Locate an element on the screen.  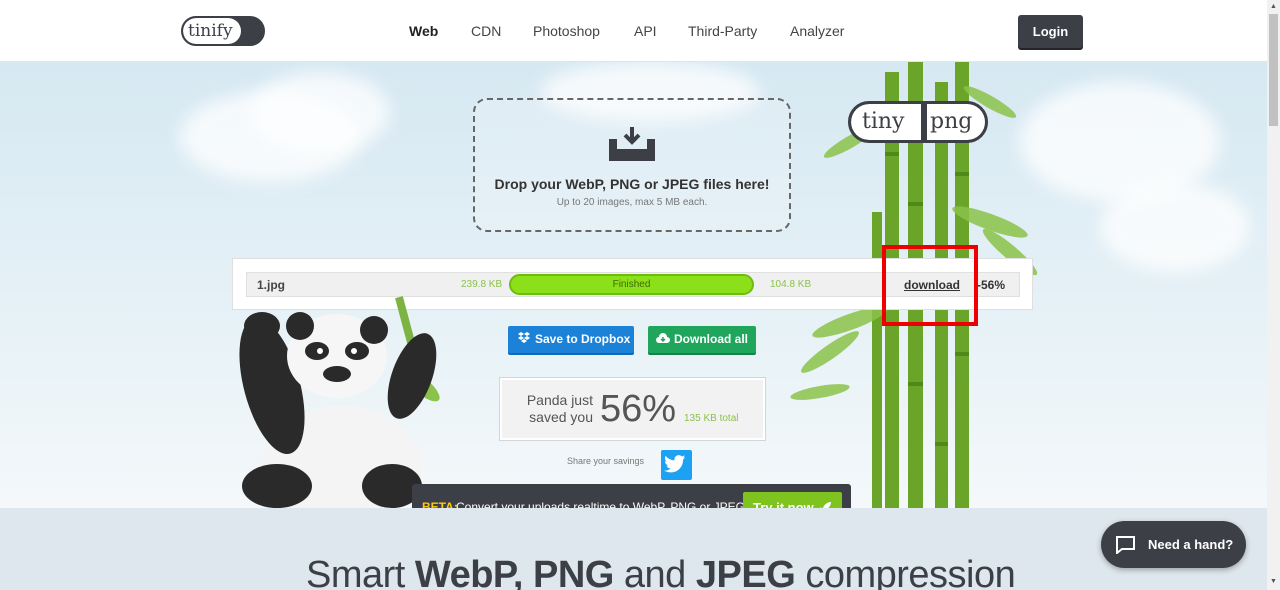
section-headline: Smart WebP, PNG and JPEG compression is located at coordinates (661, 572).